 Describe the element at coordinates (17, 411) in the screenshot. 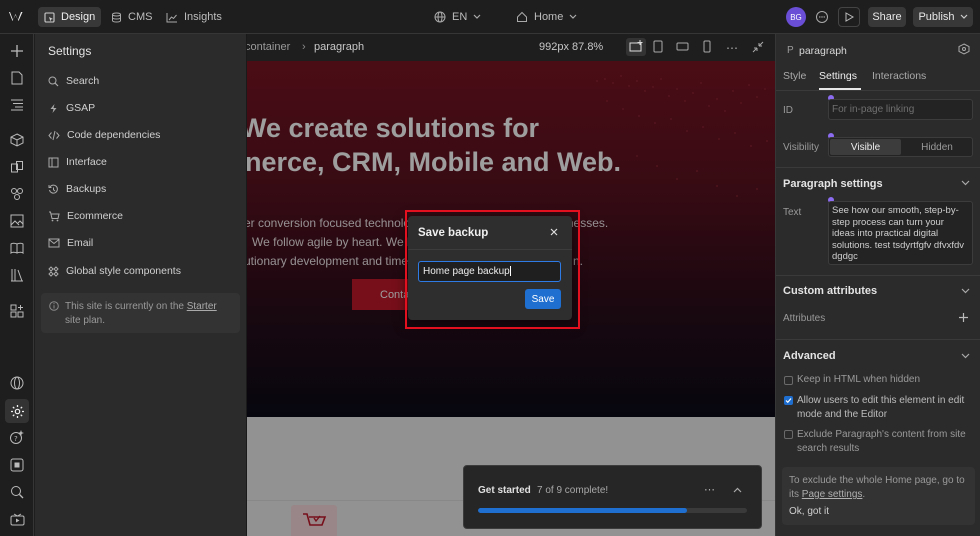

I see `settings-icon` at that location.